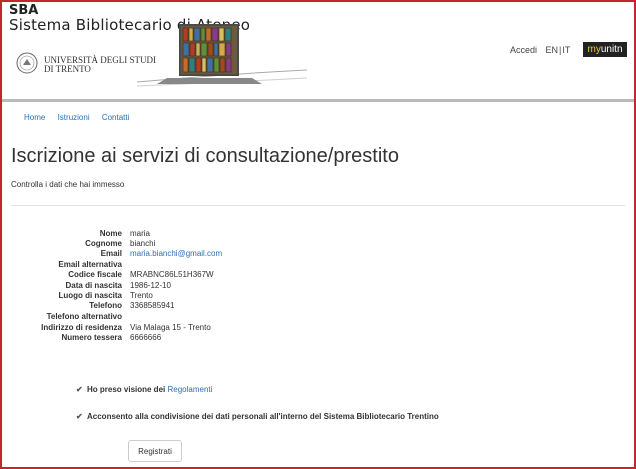 Image resolution: width=636 pixels, height=469 pixels. Describe the element at coordinates (126, 389) in the screenshot. I see `regolamenti-label: Ho preso visione dei` at that location.